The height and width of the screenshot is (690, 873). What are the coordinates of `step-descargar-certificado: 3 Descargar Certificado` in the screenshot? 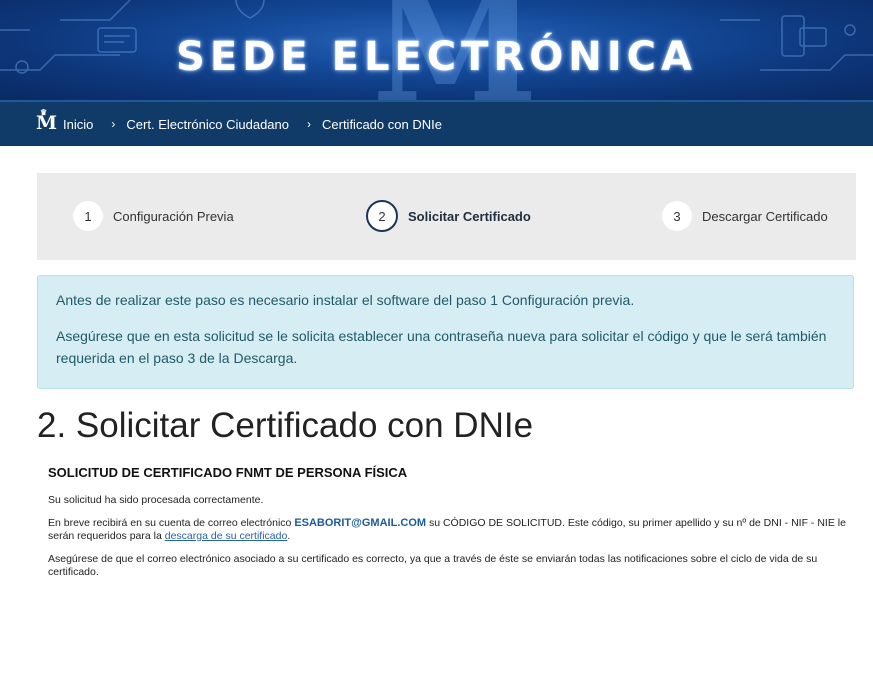 It's located at (745, 216).